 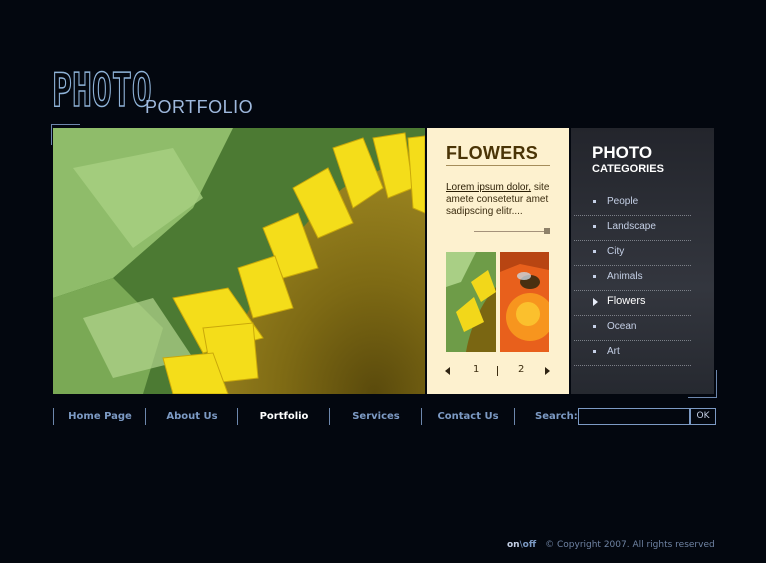 What do you see at coordinates (622, 326) in the screenshot?
I see `category-label: Ocean` at bounding box center [622, 326].